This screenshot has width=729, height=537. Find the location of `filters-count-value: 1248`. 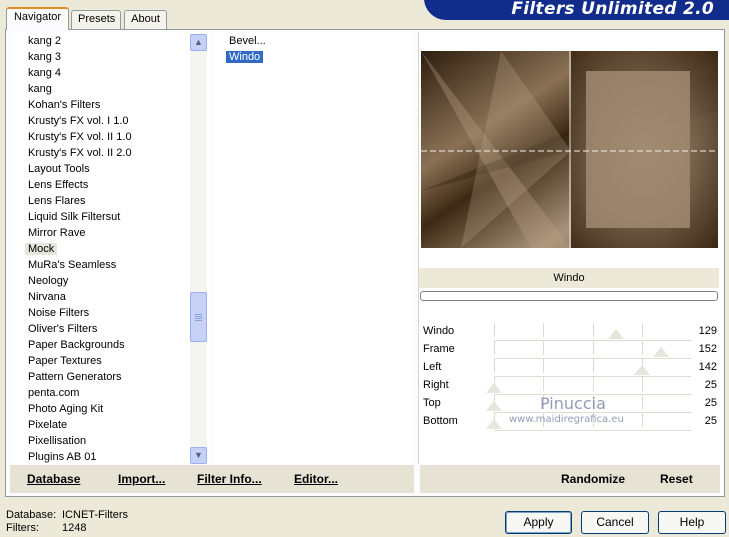

filters-count-value: 1248 is located at coordinates (74, 528).